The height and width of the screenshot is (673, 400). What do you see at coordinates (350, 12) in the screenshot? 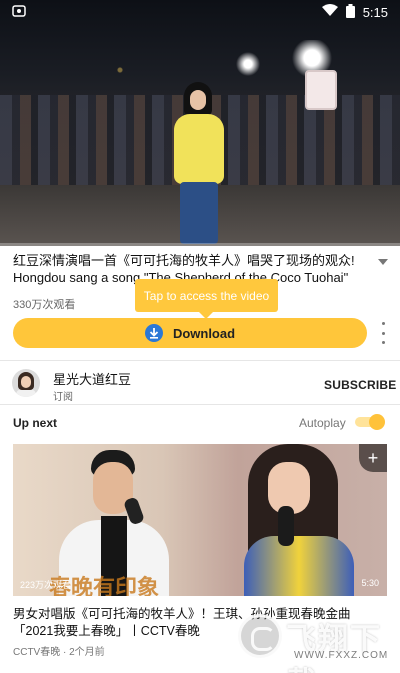
I see `battery-icon` at bounding box center [350, 12].